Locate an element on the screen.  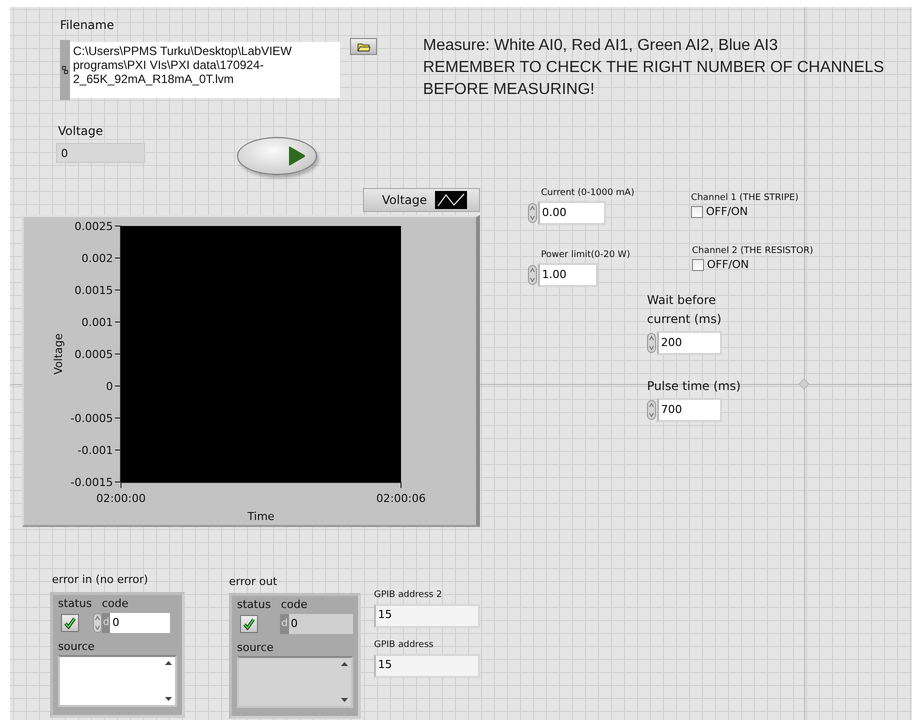
path-icon is located at coordinates (65, 70).